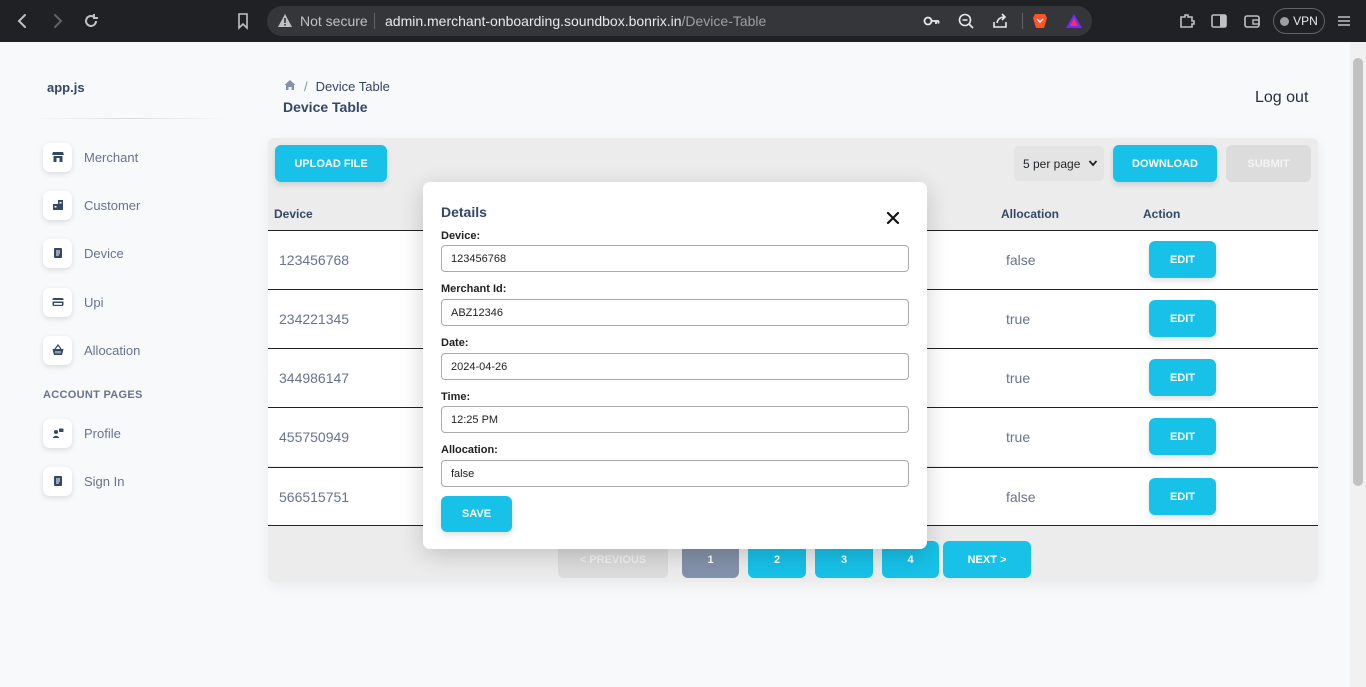 The width and height of the screenshot is (1366, 687). What do you see at coordinates (1030, 214) in the screenshot?
I see `column-header-allocation: Allocation` at bounding box center [1030, 214].